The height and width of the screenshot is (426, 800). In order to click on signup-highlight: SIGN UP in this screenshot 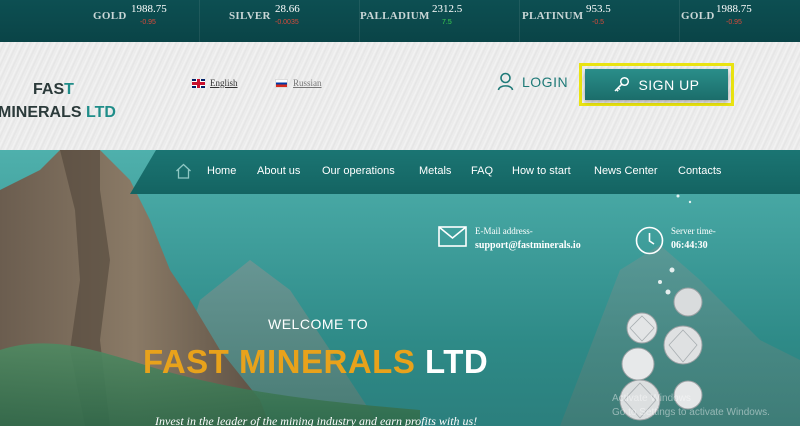, I will do `click(656, 84)`.